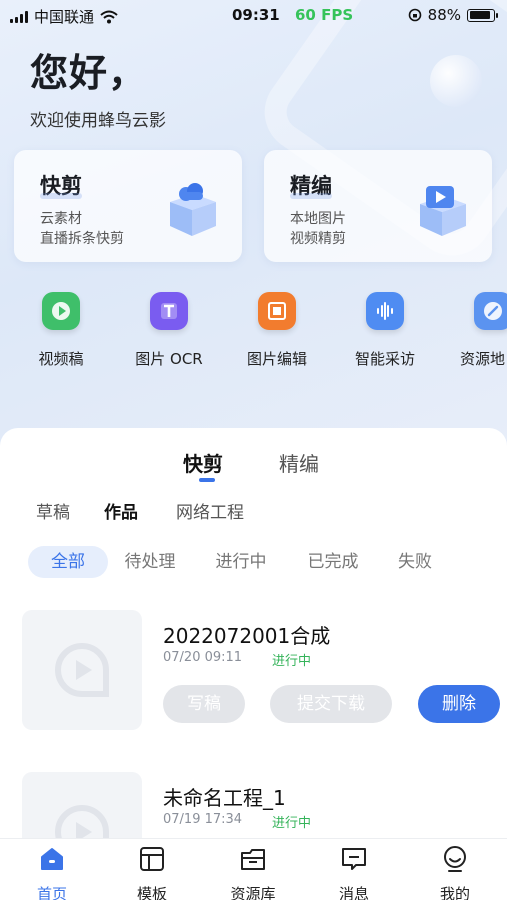  What do you see at coordinates (152, 872) in the screenshot?
I see `tabbar-templates: 模板` at bounding box center [152, 872].